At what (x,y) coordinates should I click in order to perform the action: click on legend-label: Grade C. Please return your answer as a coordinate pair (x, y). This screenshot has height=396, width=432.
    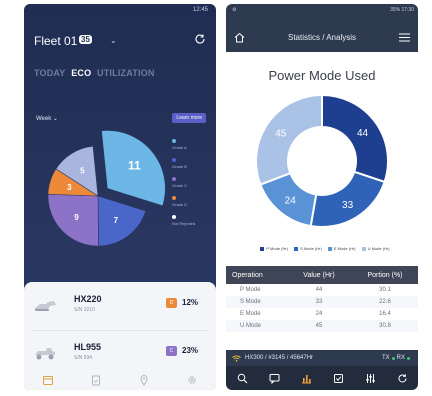
    Looking at the image, I should click on (180, 185).